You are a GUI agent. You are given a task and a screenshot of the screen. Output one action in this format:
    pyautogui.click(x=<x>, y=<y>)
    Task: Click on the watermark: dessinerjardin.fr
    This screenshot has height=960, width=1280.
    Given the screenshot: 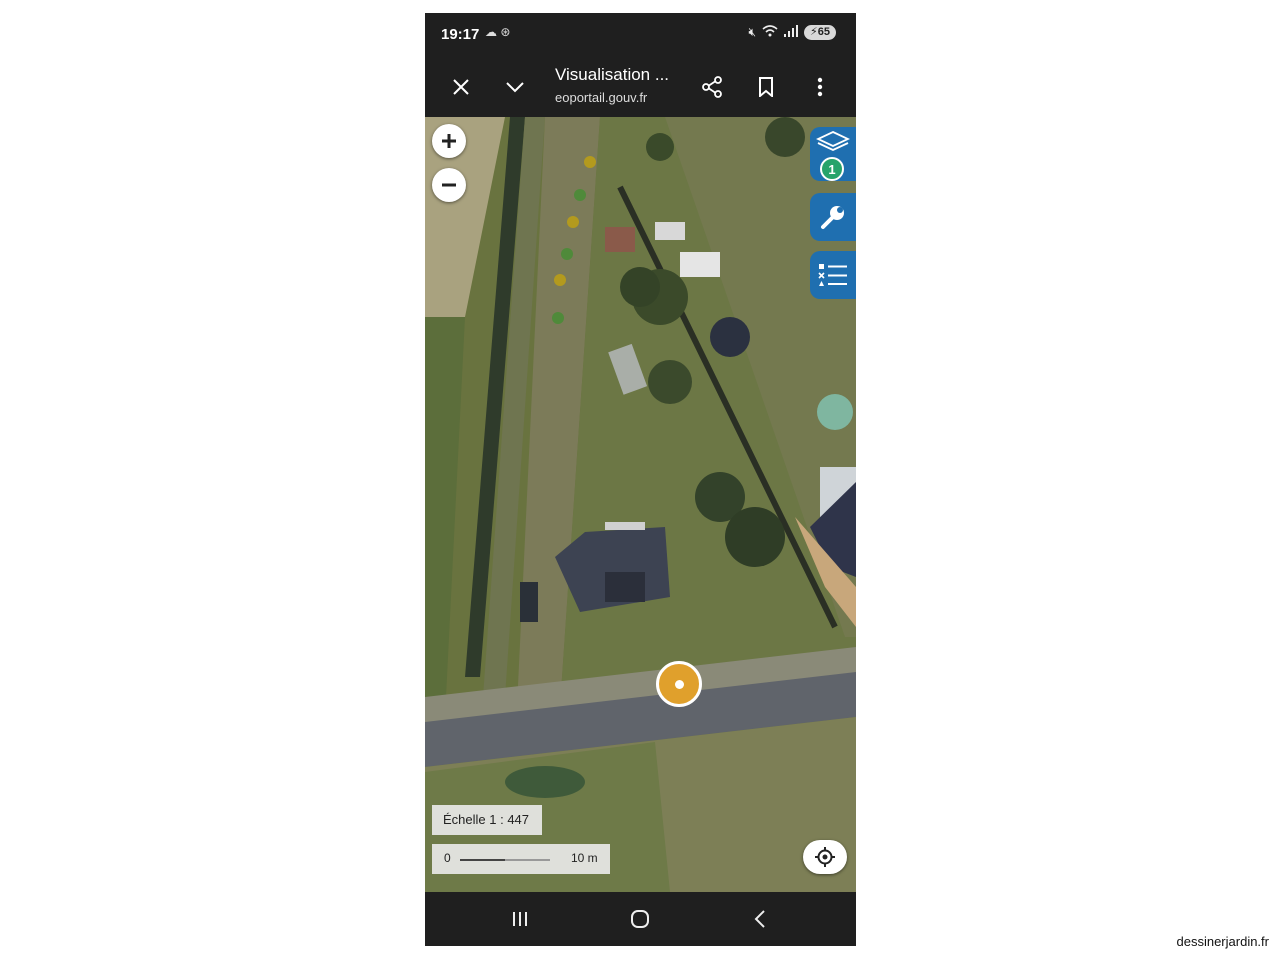 What is the action you would take?
    pyautogui.click(x=1223, y=941)
    